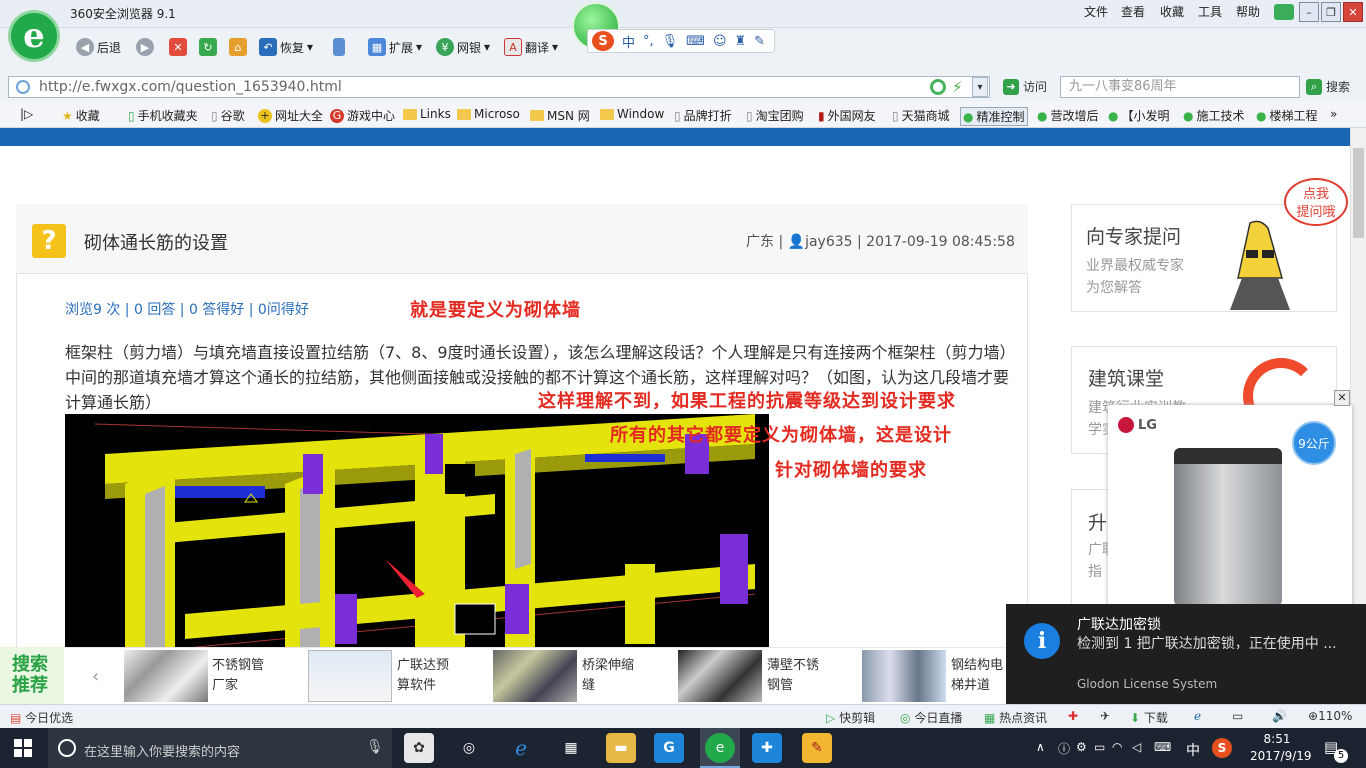 The image size is (1366, 768). I want to click on recommend-item-4: 薄壁不锈 钢管, so click(793, 676).